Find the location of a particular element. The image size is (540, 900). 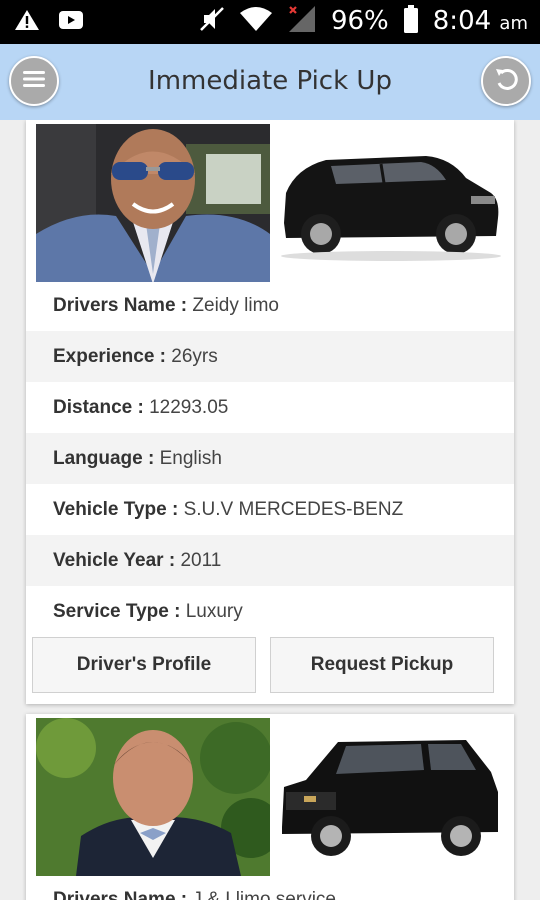

card-actions: Driver's Profile Request Pickup is located at coordinates (270, 666).